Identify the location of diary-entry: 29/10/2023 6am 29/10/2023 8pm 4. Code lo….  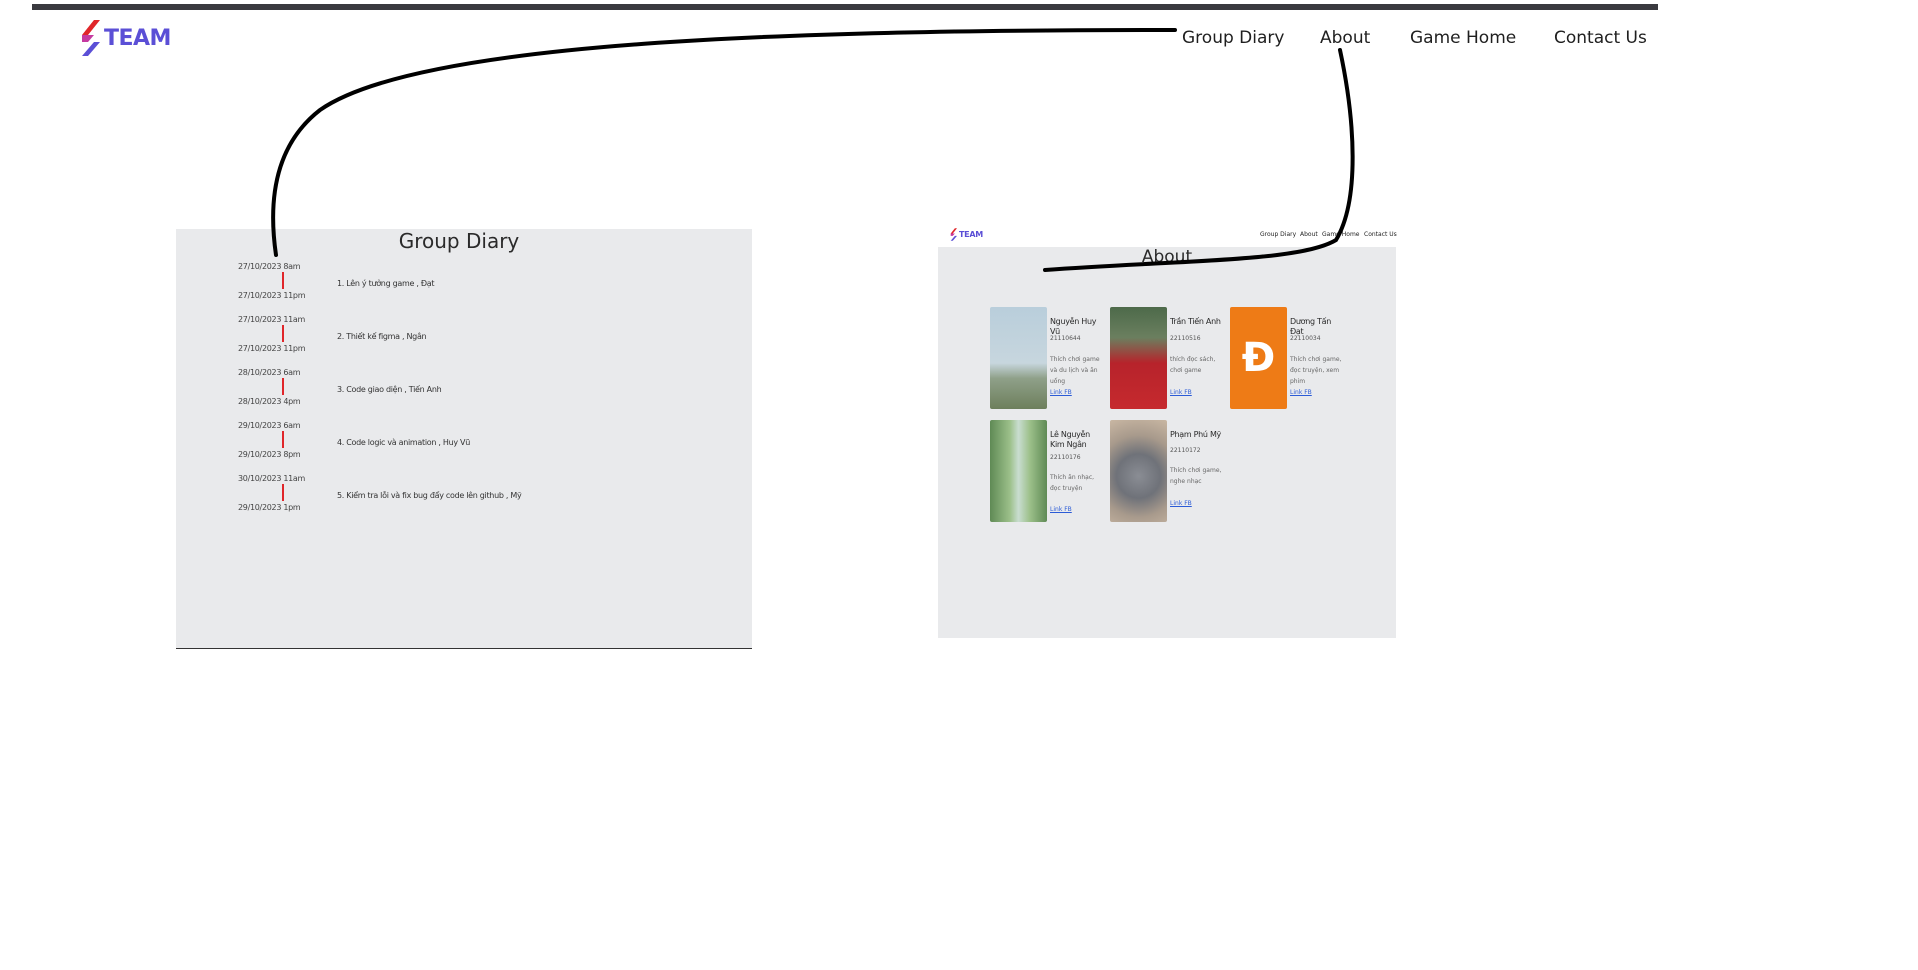
(464, 447).